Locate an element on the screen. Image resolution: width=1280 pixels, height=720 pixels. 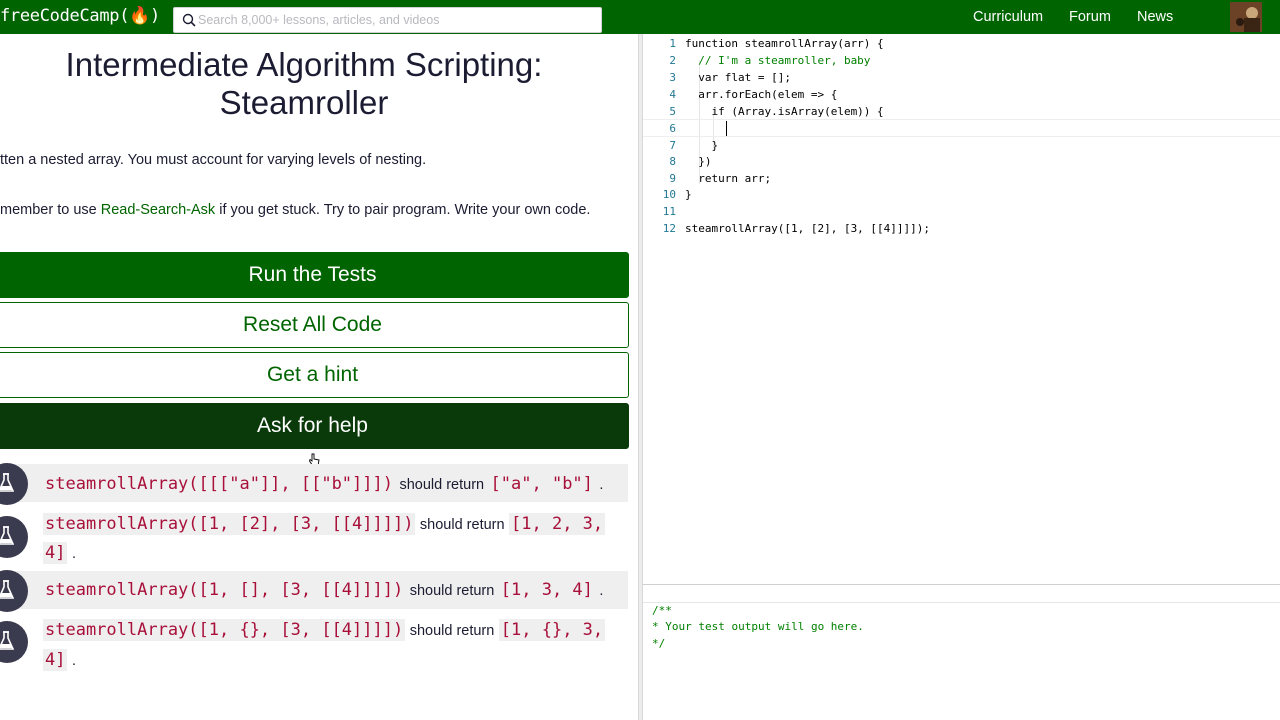
test-expected-code: [1, 3, 4] is located at coordinates (546, 590).